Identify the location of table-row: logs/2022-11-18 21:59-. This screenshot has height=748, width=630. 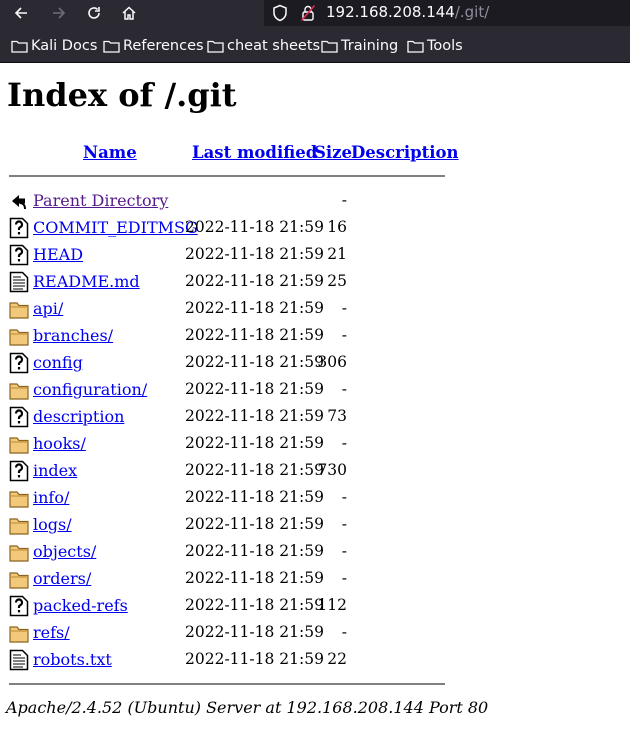
(315, 525).